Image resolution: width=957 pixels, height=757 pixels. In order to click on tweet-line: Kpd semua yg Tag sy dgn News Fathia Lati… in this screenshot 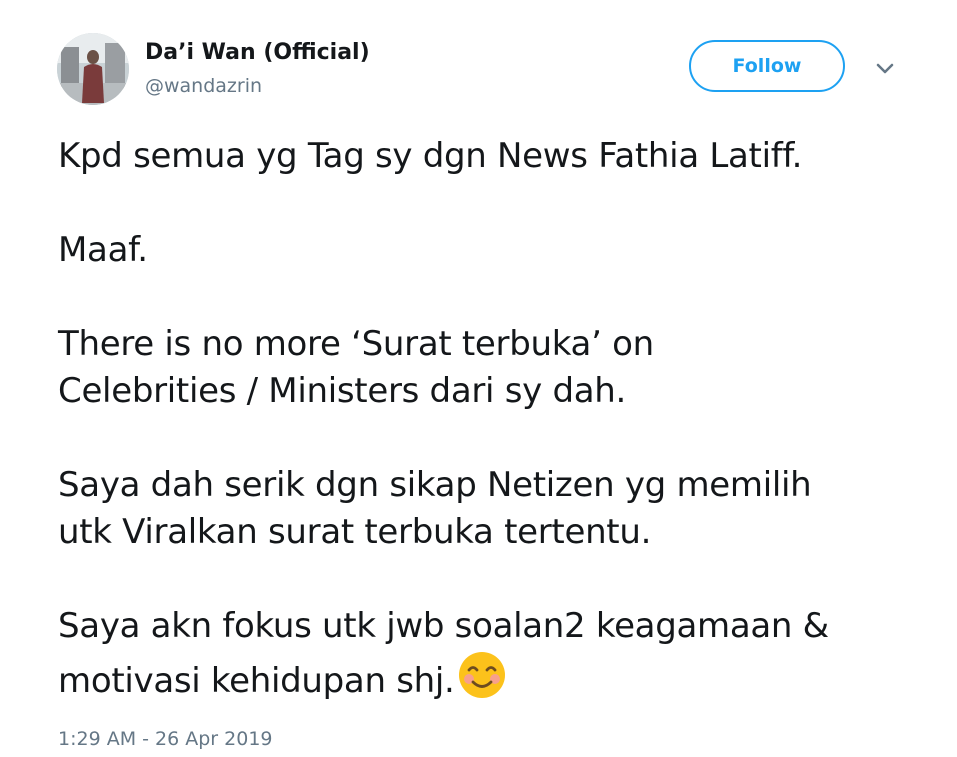, I will do `click(430, 156)`.